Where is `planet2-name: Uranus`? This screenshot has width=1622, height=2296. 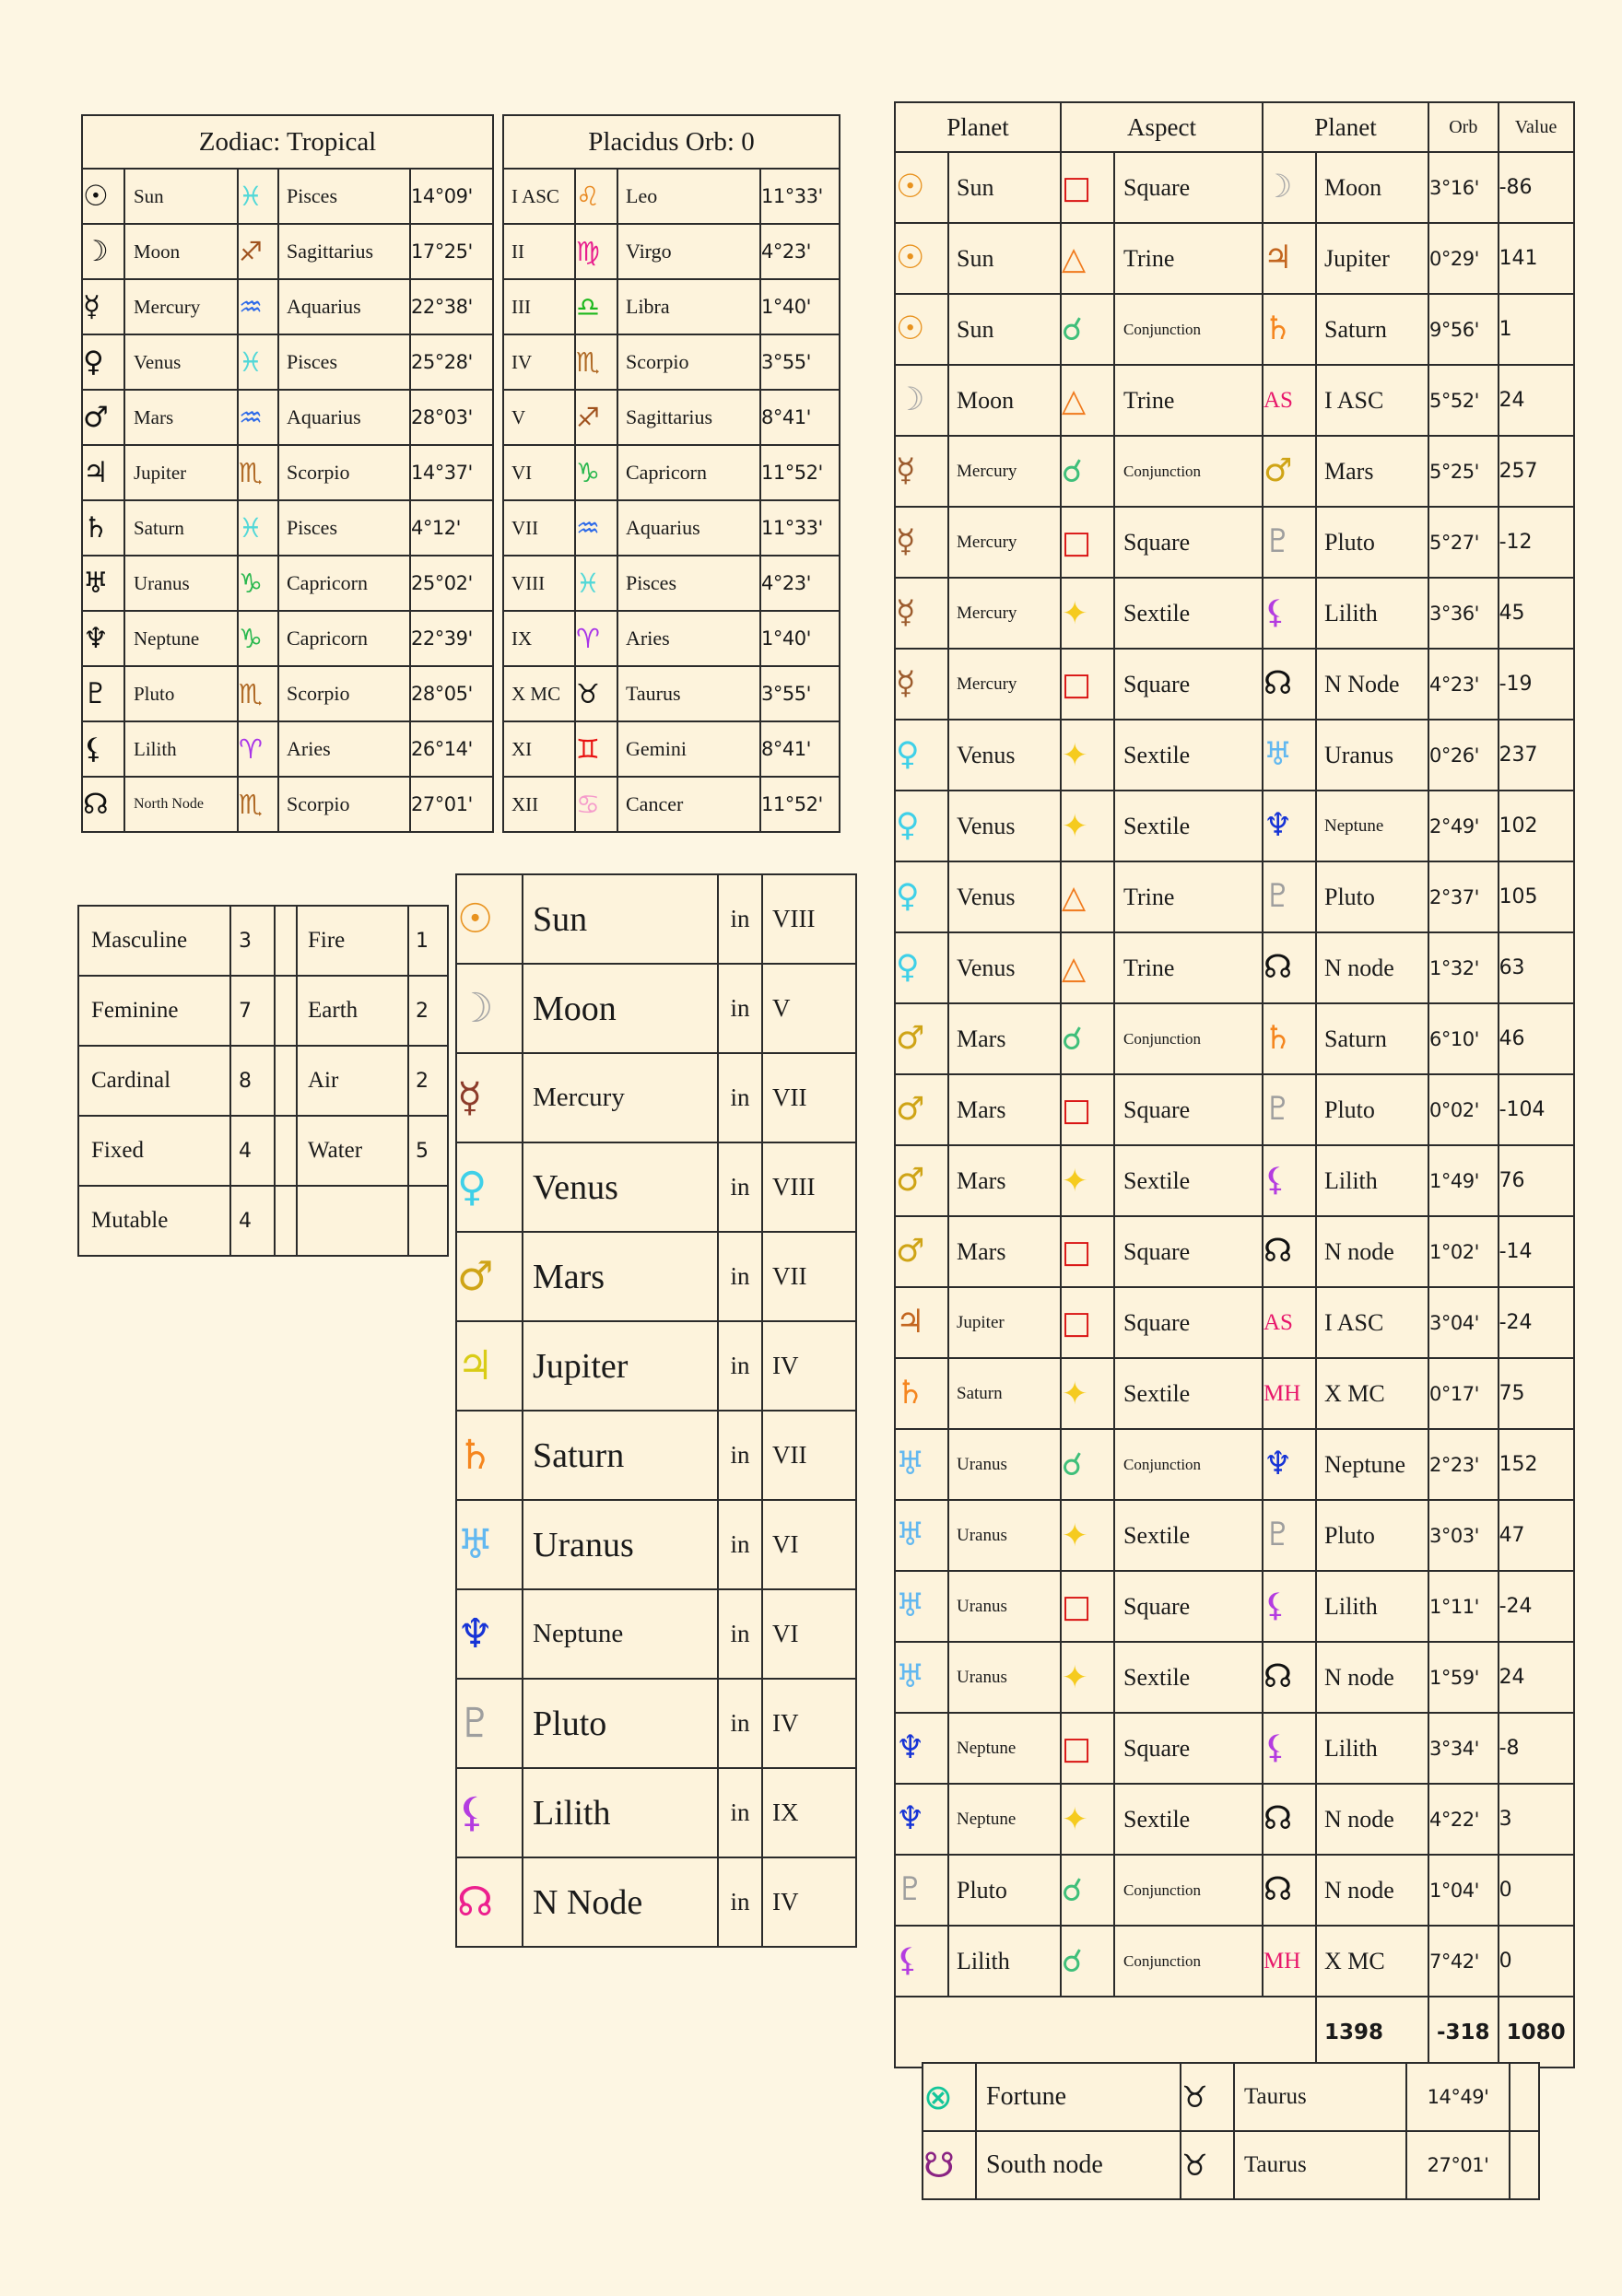 planet2-name: Uranus is located at coordinates (1372, 755).